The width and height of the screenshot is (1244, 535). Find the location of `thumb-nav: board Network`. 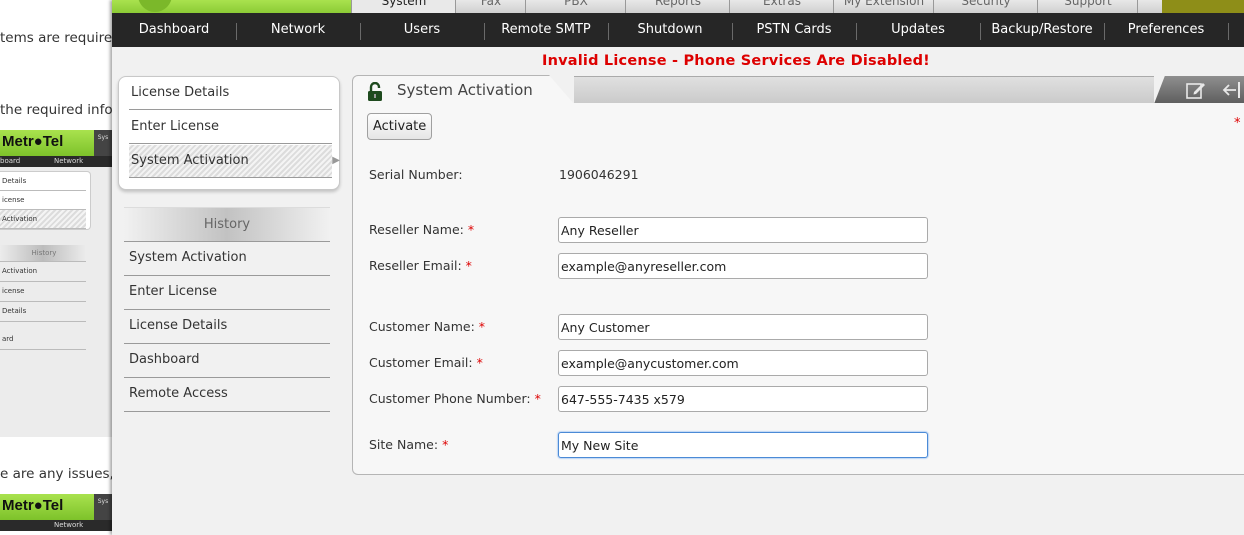

thumb-nav: board Network is located at coordinates (56, 161).